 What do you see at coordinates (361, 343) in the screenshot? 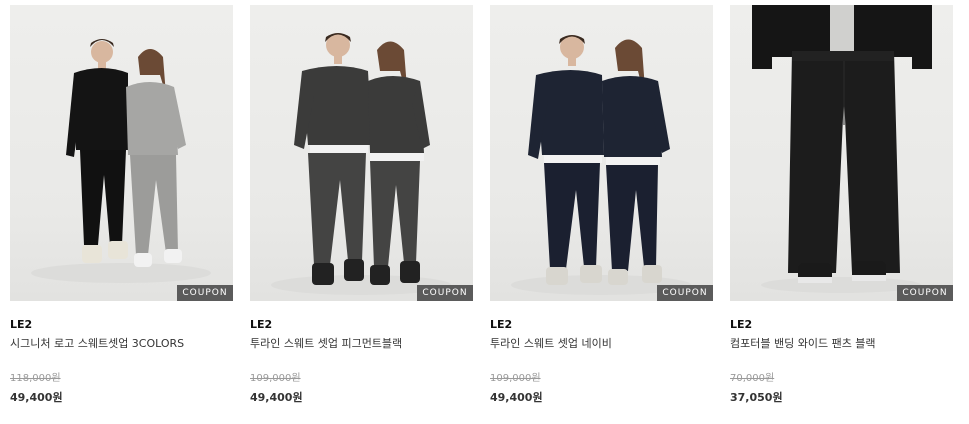
I see `product-name: 투라인 스웨트 셋업 피그먼트블랙` at bounding box center [361, 343].